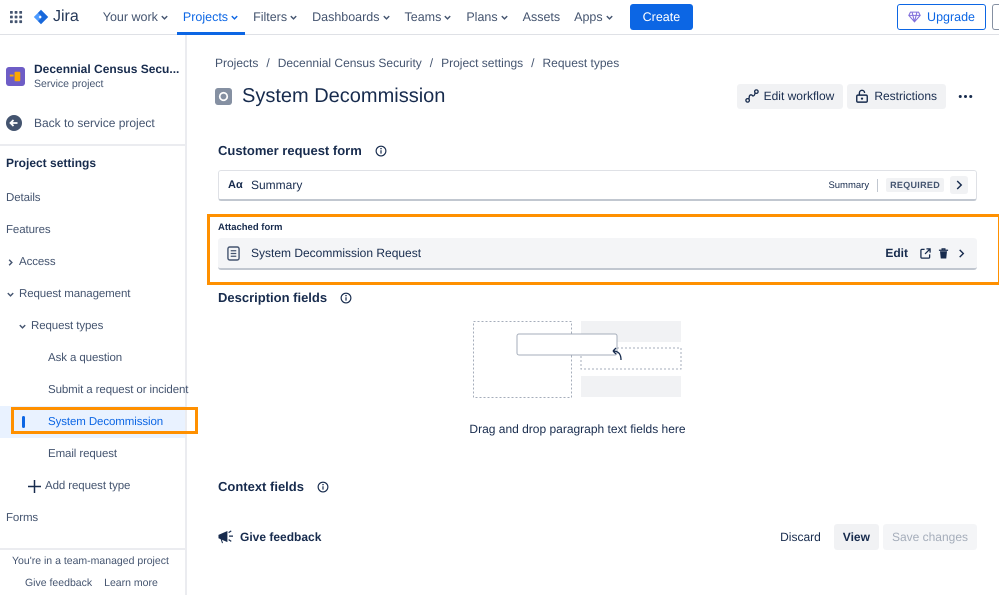  Describe the element at coordinates (350, 63) in the screenshot. I see `breadcrumb-link: Decennial Census Security` at that location.